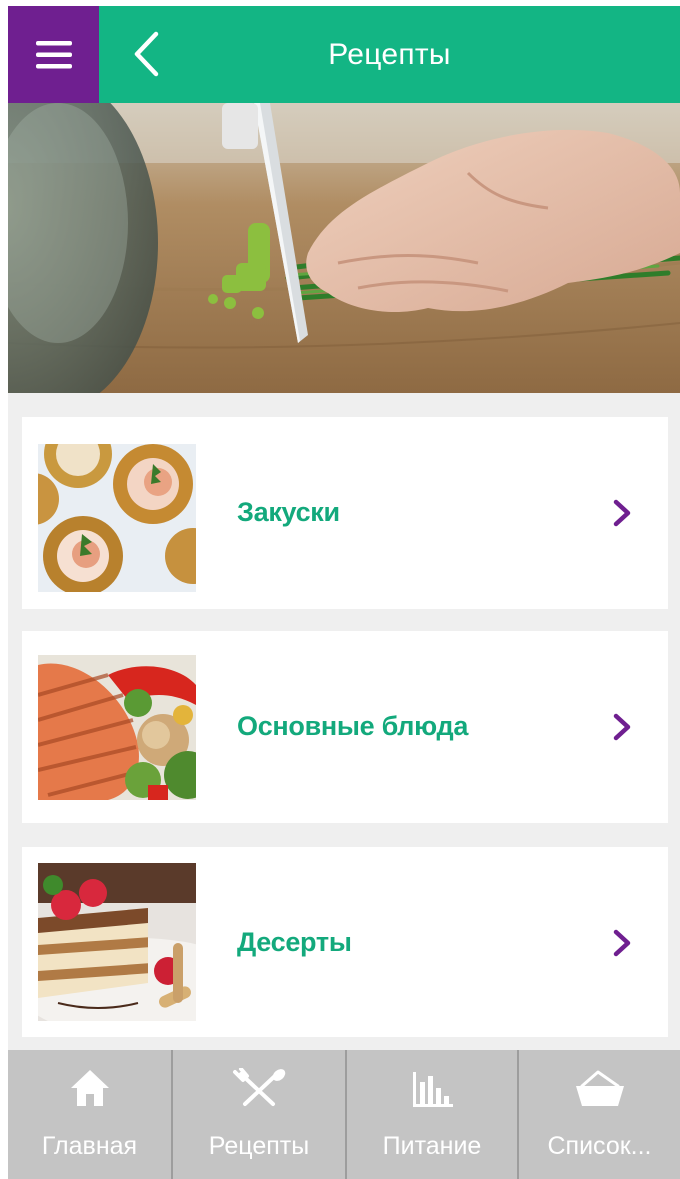  What do you see at coordinates (599, 1088) in the screenshot?
I see `basket-icon` at bounding box center [599, 1088].